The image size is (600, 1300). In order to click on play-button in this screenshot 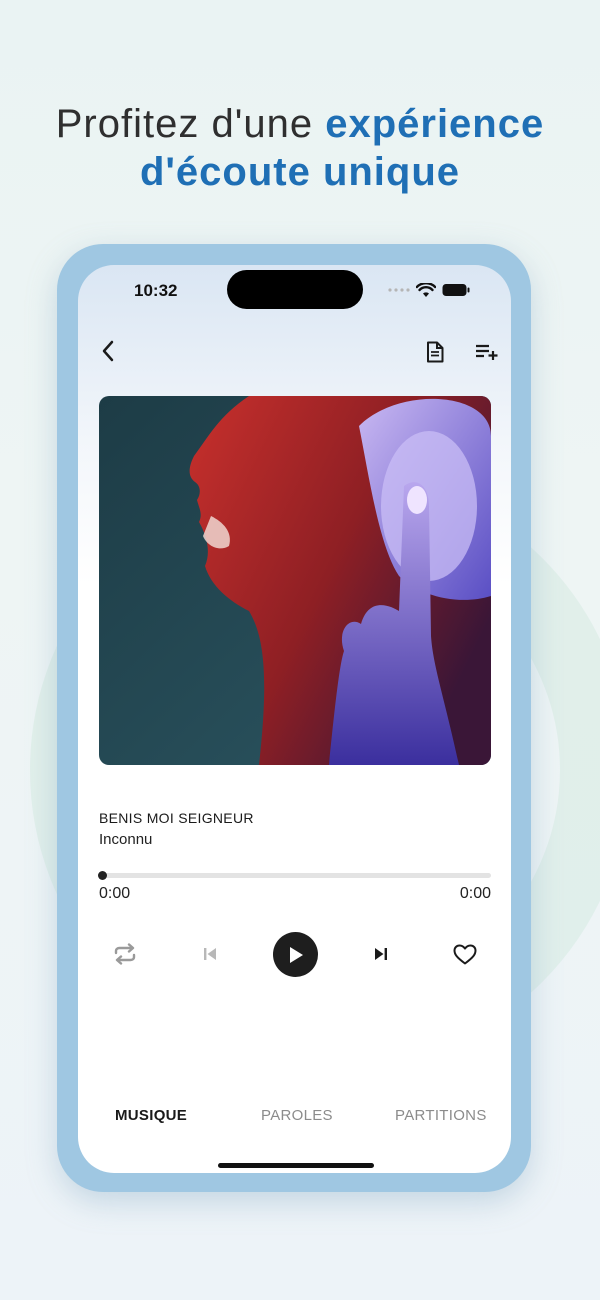, I will do `click(295, 954)`.